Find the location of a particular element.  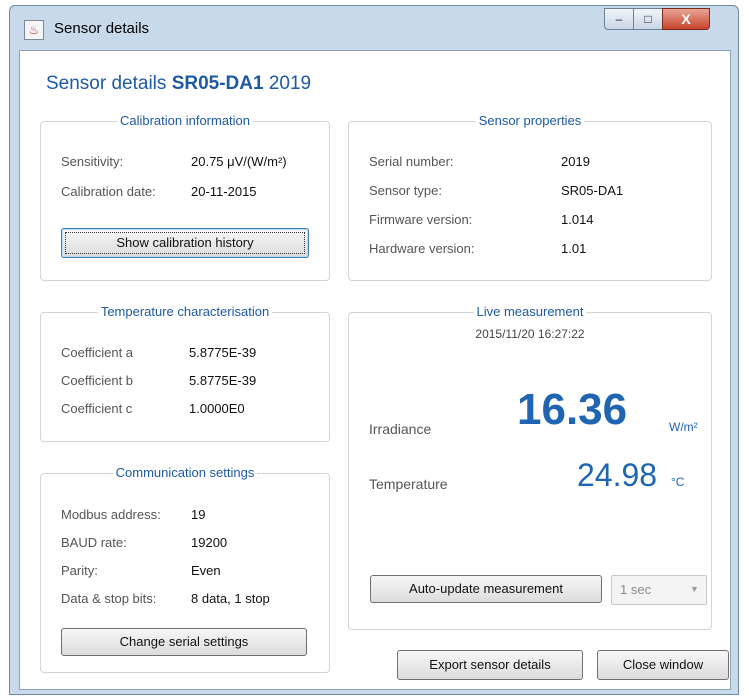

coefficient-b-value: 5.8775E-39 is located at coordinates (223, 380).